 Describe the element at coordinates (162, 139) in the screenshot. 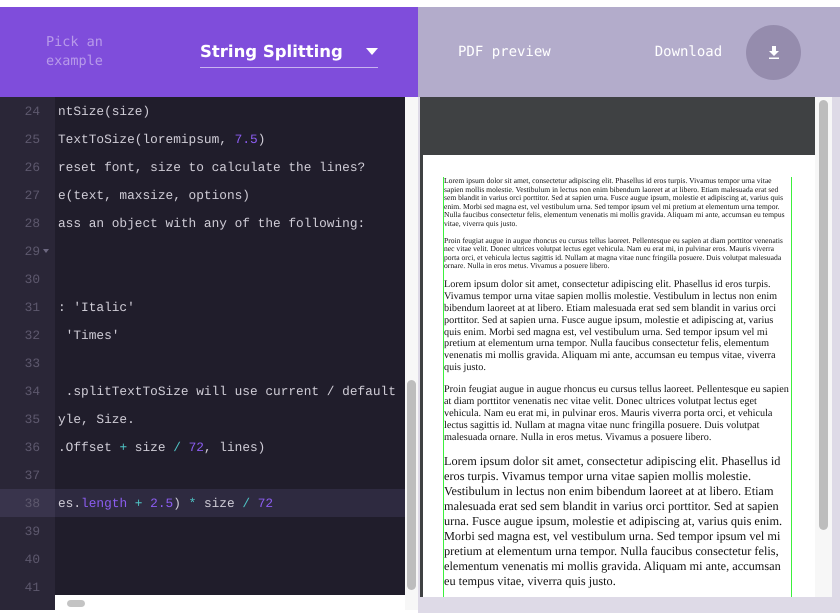

I see `code-line: TextToSize(loremipsum, 7.5)` at that location.